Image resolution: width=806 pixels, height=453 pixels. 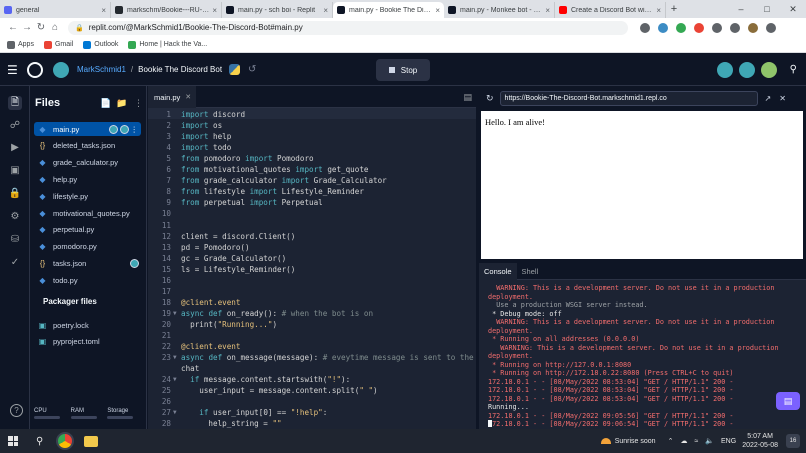 What do you see at coordinates (388, 10) in the screenshot?
I see `browser-tab: main.py - Bookie The Disco... ×` at bounding box center [388, 10].